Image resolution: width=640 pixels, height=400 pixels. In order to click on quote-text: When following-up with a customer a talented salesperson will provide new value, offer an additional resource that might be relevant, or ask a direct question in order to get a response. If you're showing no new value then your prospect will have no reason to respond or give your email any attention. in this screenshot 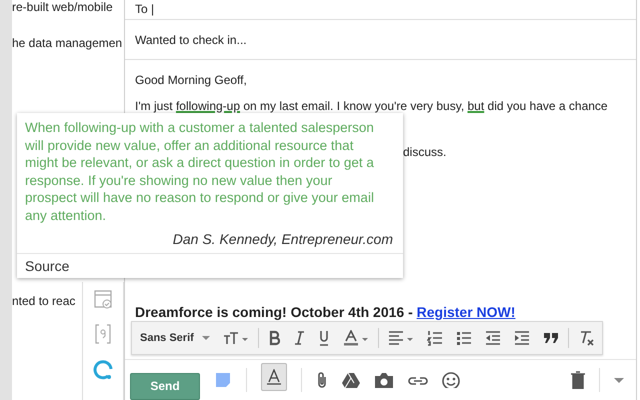, I will do `click(199, 171)`.